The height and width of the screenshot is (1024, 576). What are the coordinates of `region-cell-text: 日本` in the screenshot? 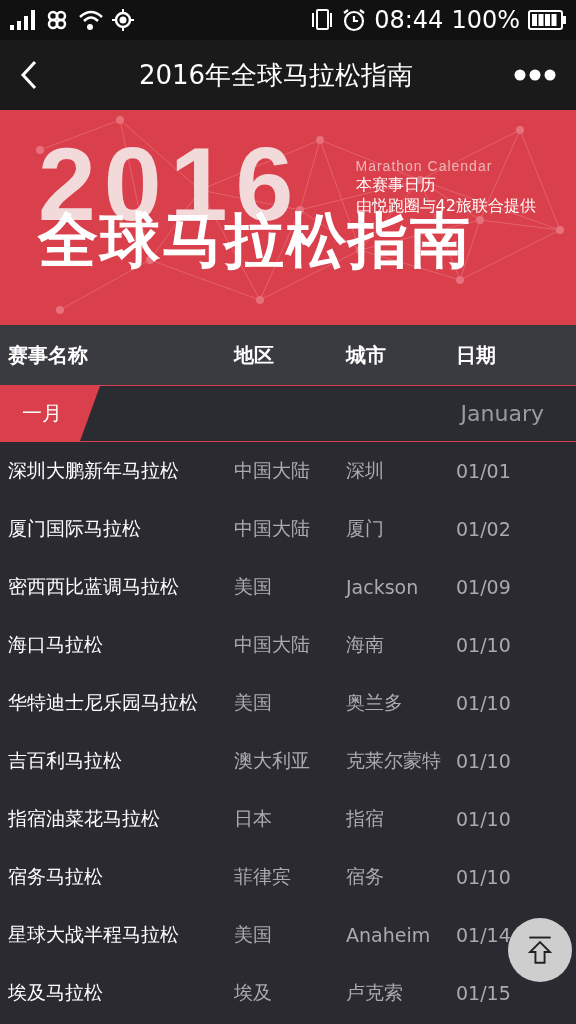 It's located at (253, 818).